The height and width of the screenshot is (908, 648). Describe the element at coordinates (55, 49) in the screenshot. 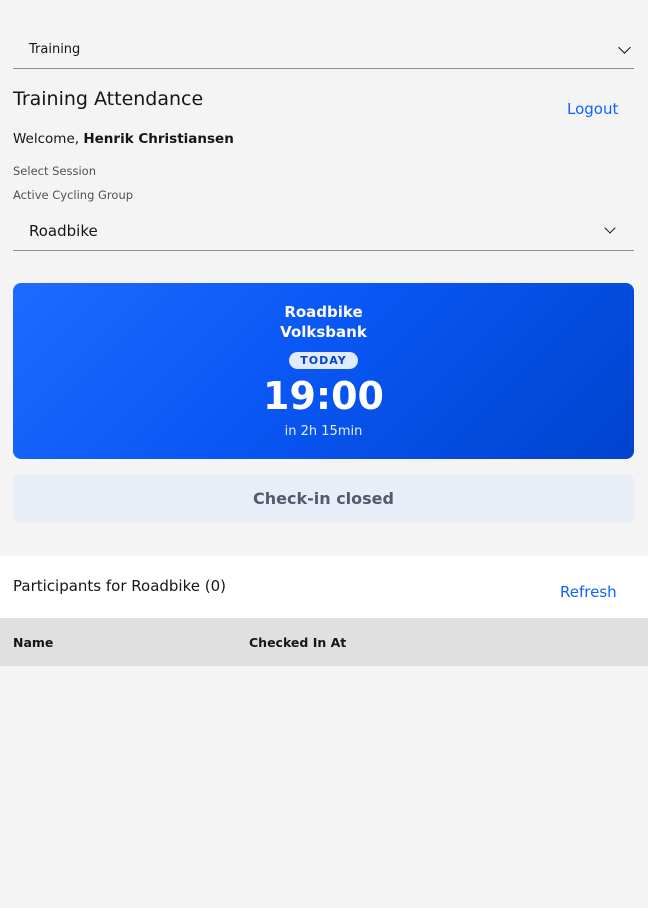

I see `training-select-value: Training` at that location.